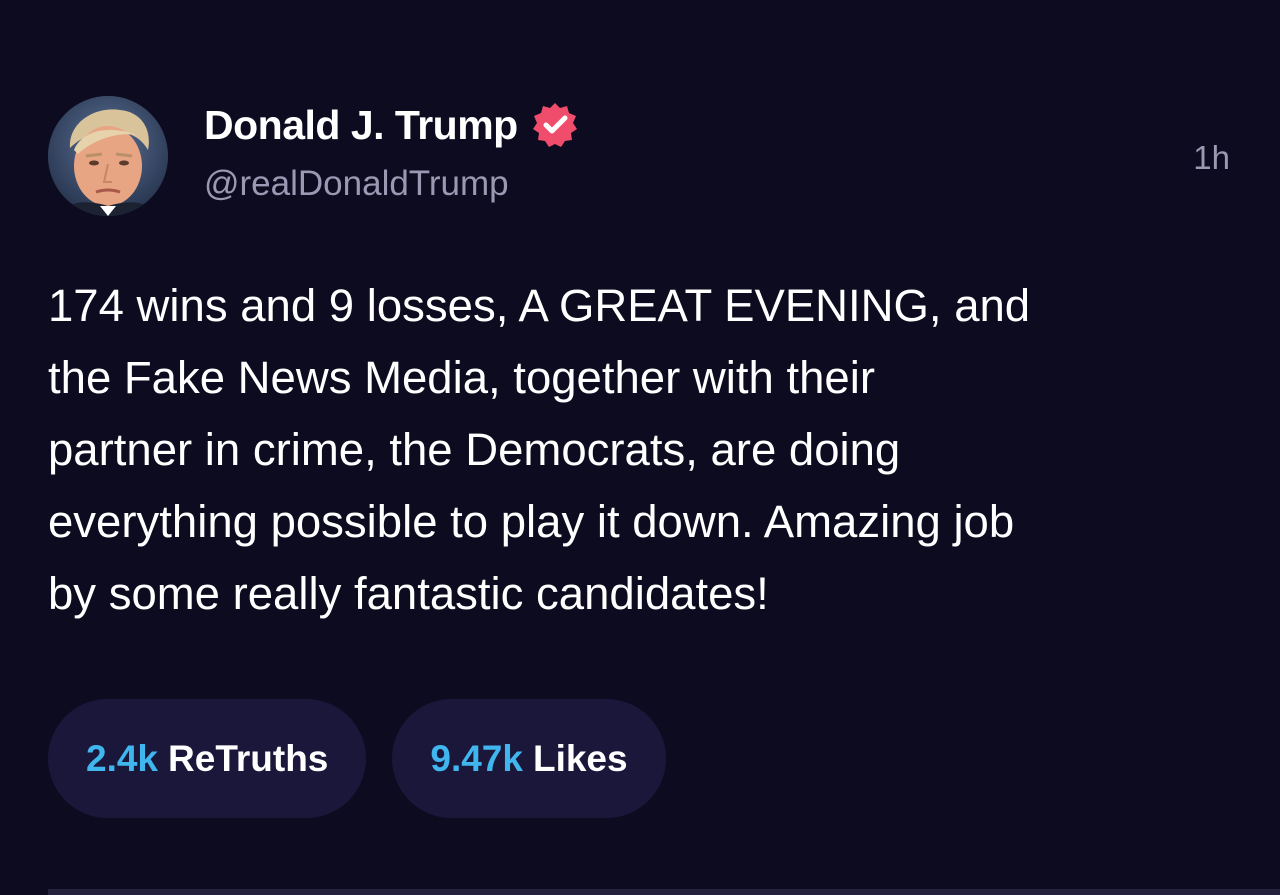  Describe the element at coordinates (122, 758) in the screenshot. I see `retruths-count: 2.4k` at that location.